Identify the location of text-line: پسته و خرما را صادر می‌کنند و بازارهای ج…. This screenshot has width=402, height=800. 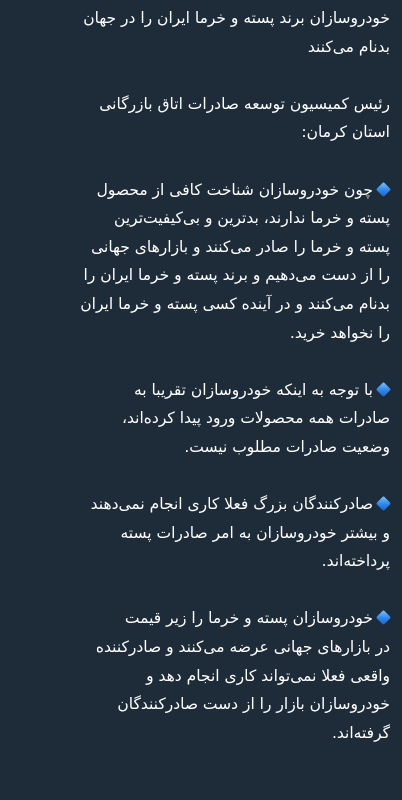
(240, 246).